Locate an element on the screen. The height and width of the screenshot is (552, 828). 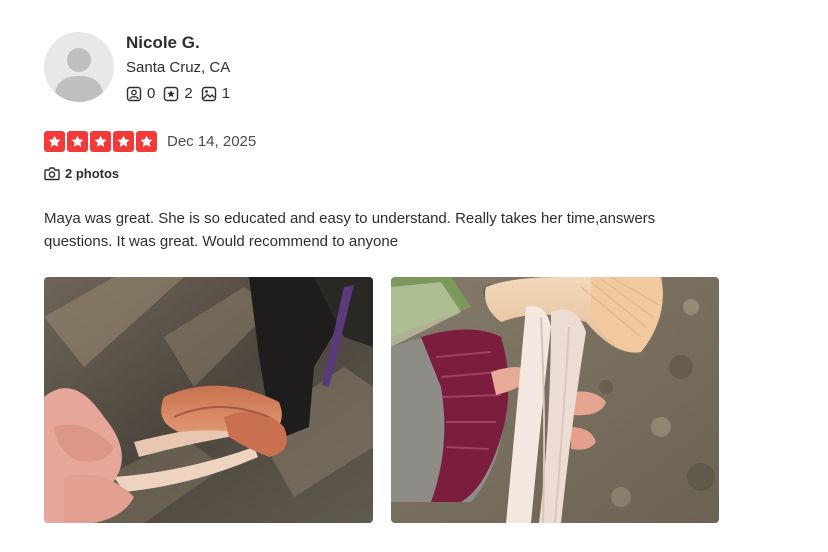
reviewer-stats: 0 2 1 is located at coordinates (182, 93).